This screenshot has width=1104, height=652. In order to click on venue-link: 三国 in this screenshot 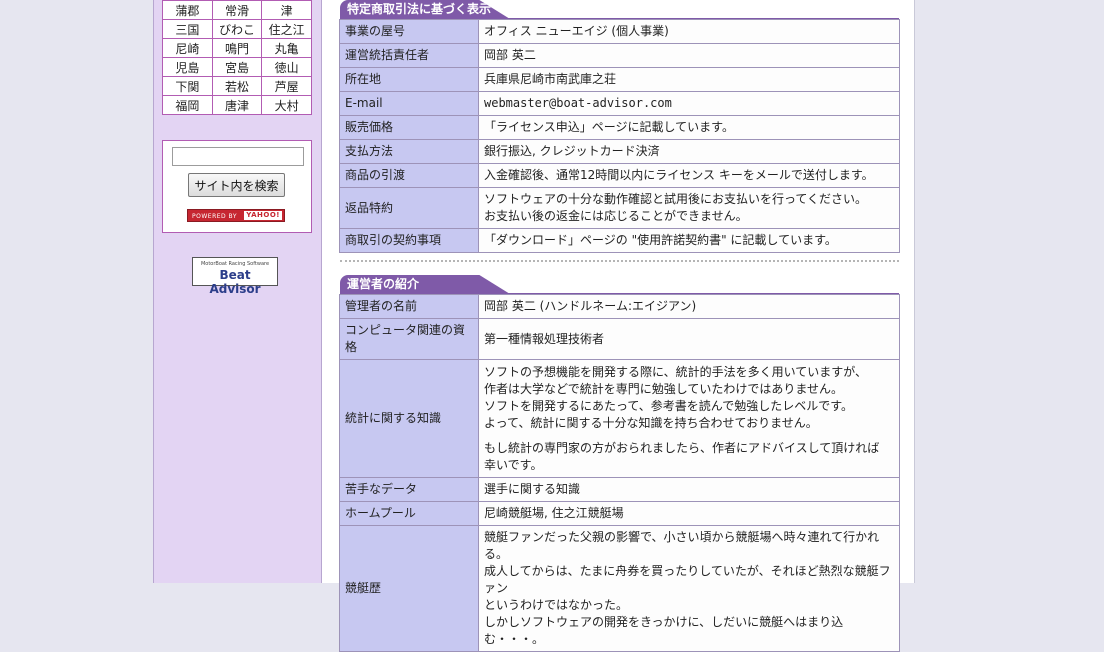, I will do `click(187, 29)`.